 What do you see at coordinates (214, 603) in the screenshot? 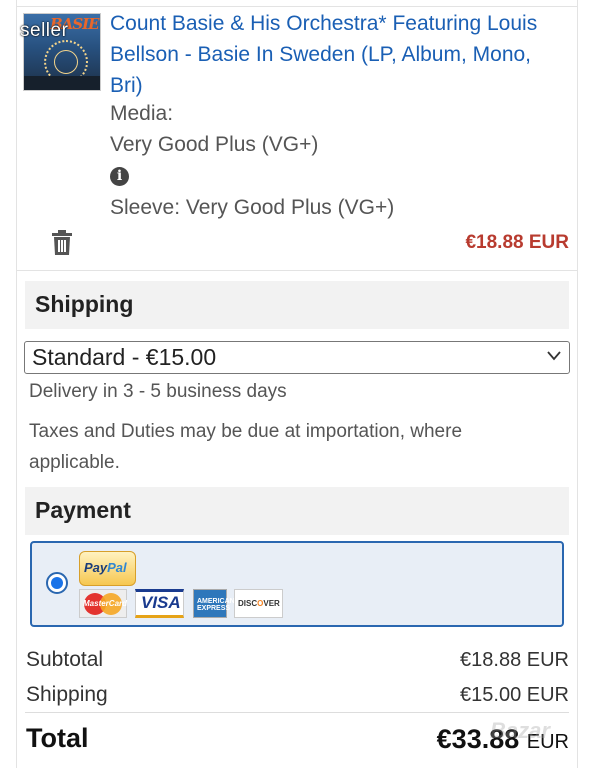
I see `amex-logo: AMERICAN EXPRESS` at bounding box center [214, 603].